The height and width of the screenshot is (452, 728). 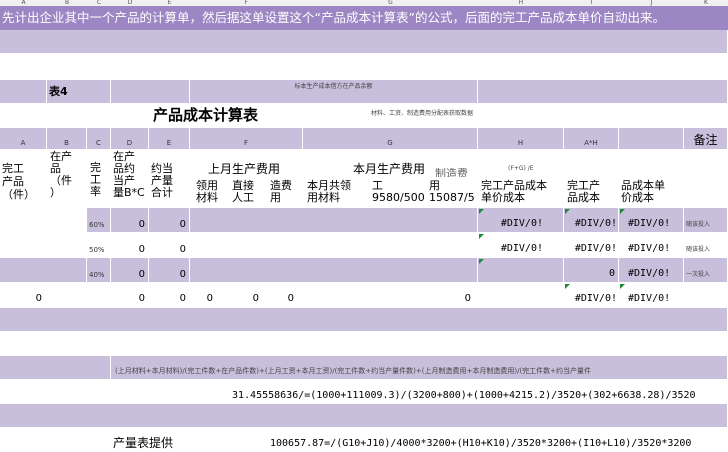 What do you see at coordinates (521, 193) in the screenshot?
I see `header-unit-cost: 完工产品成本 单价成本` at bounding box center [521, 193].